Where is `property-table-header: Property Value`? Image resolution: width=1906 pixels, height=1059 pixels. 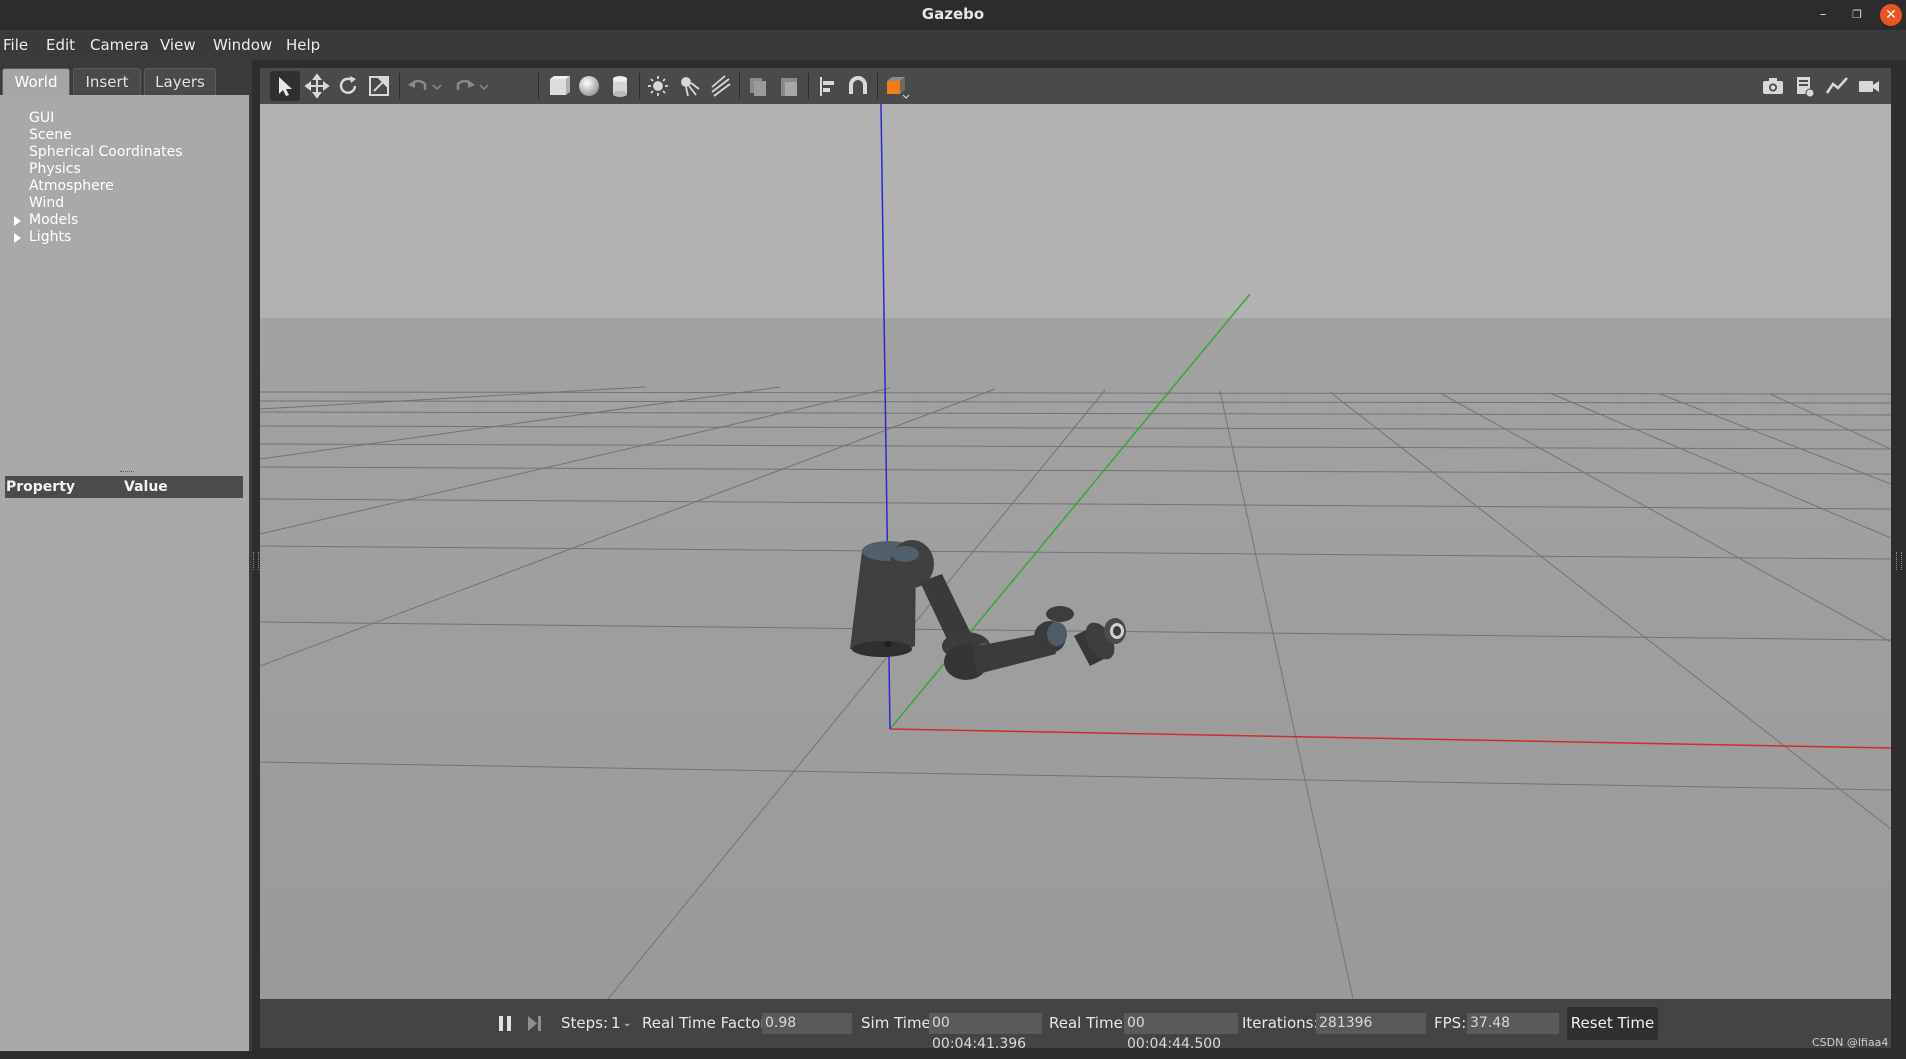
property-table-header: Property Value is located at coordinates (124, 487).